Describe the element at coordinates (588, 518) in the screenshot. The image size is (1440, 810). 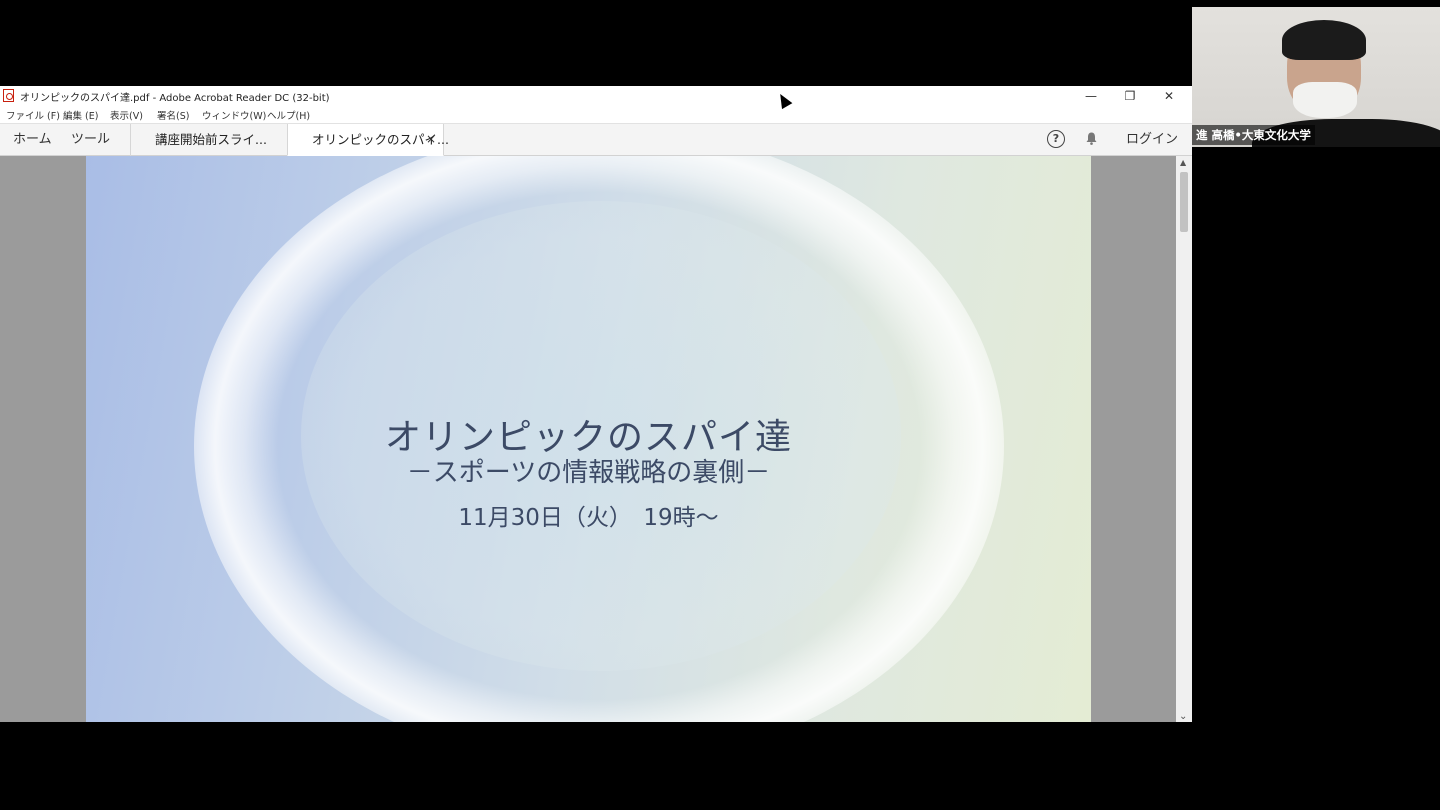
I see `slide-date: 11月30日（火） 19時～` at that location.